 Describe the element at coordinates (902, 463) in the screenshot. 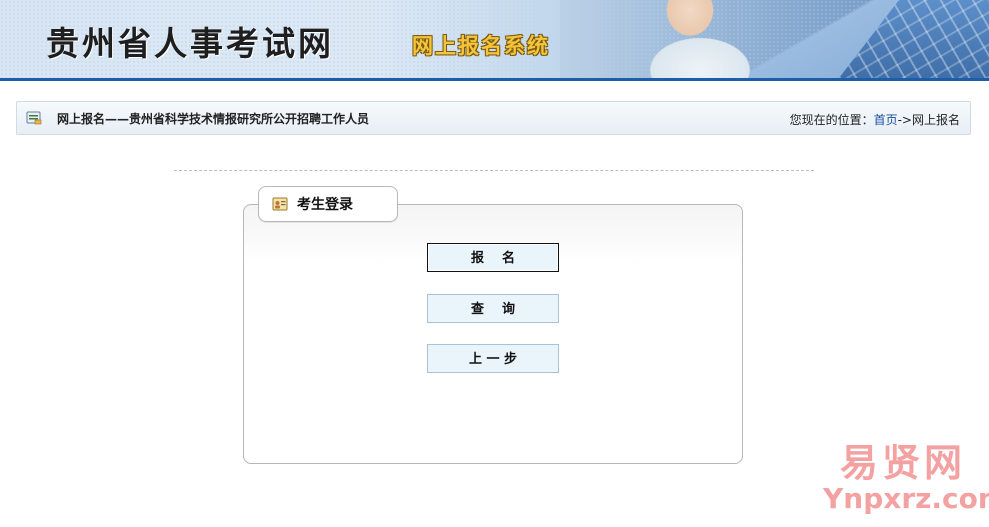

I see `watermark-line1: 易贤网` at that location.